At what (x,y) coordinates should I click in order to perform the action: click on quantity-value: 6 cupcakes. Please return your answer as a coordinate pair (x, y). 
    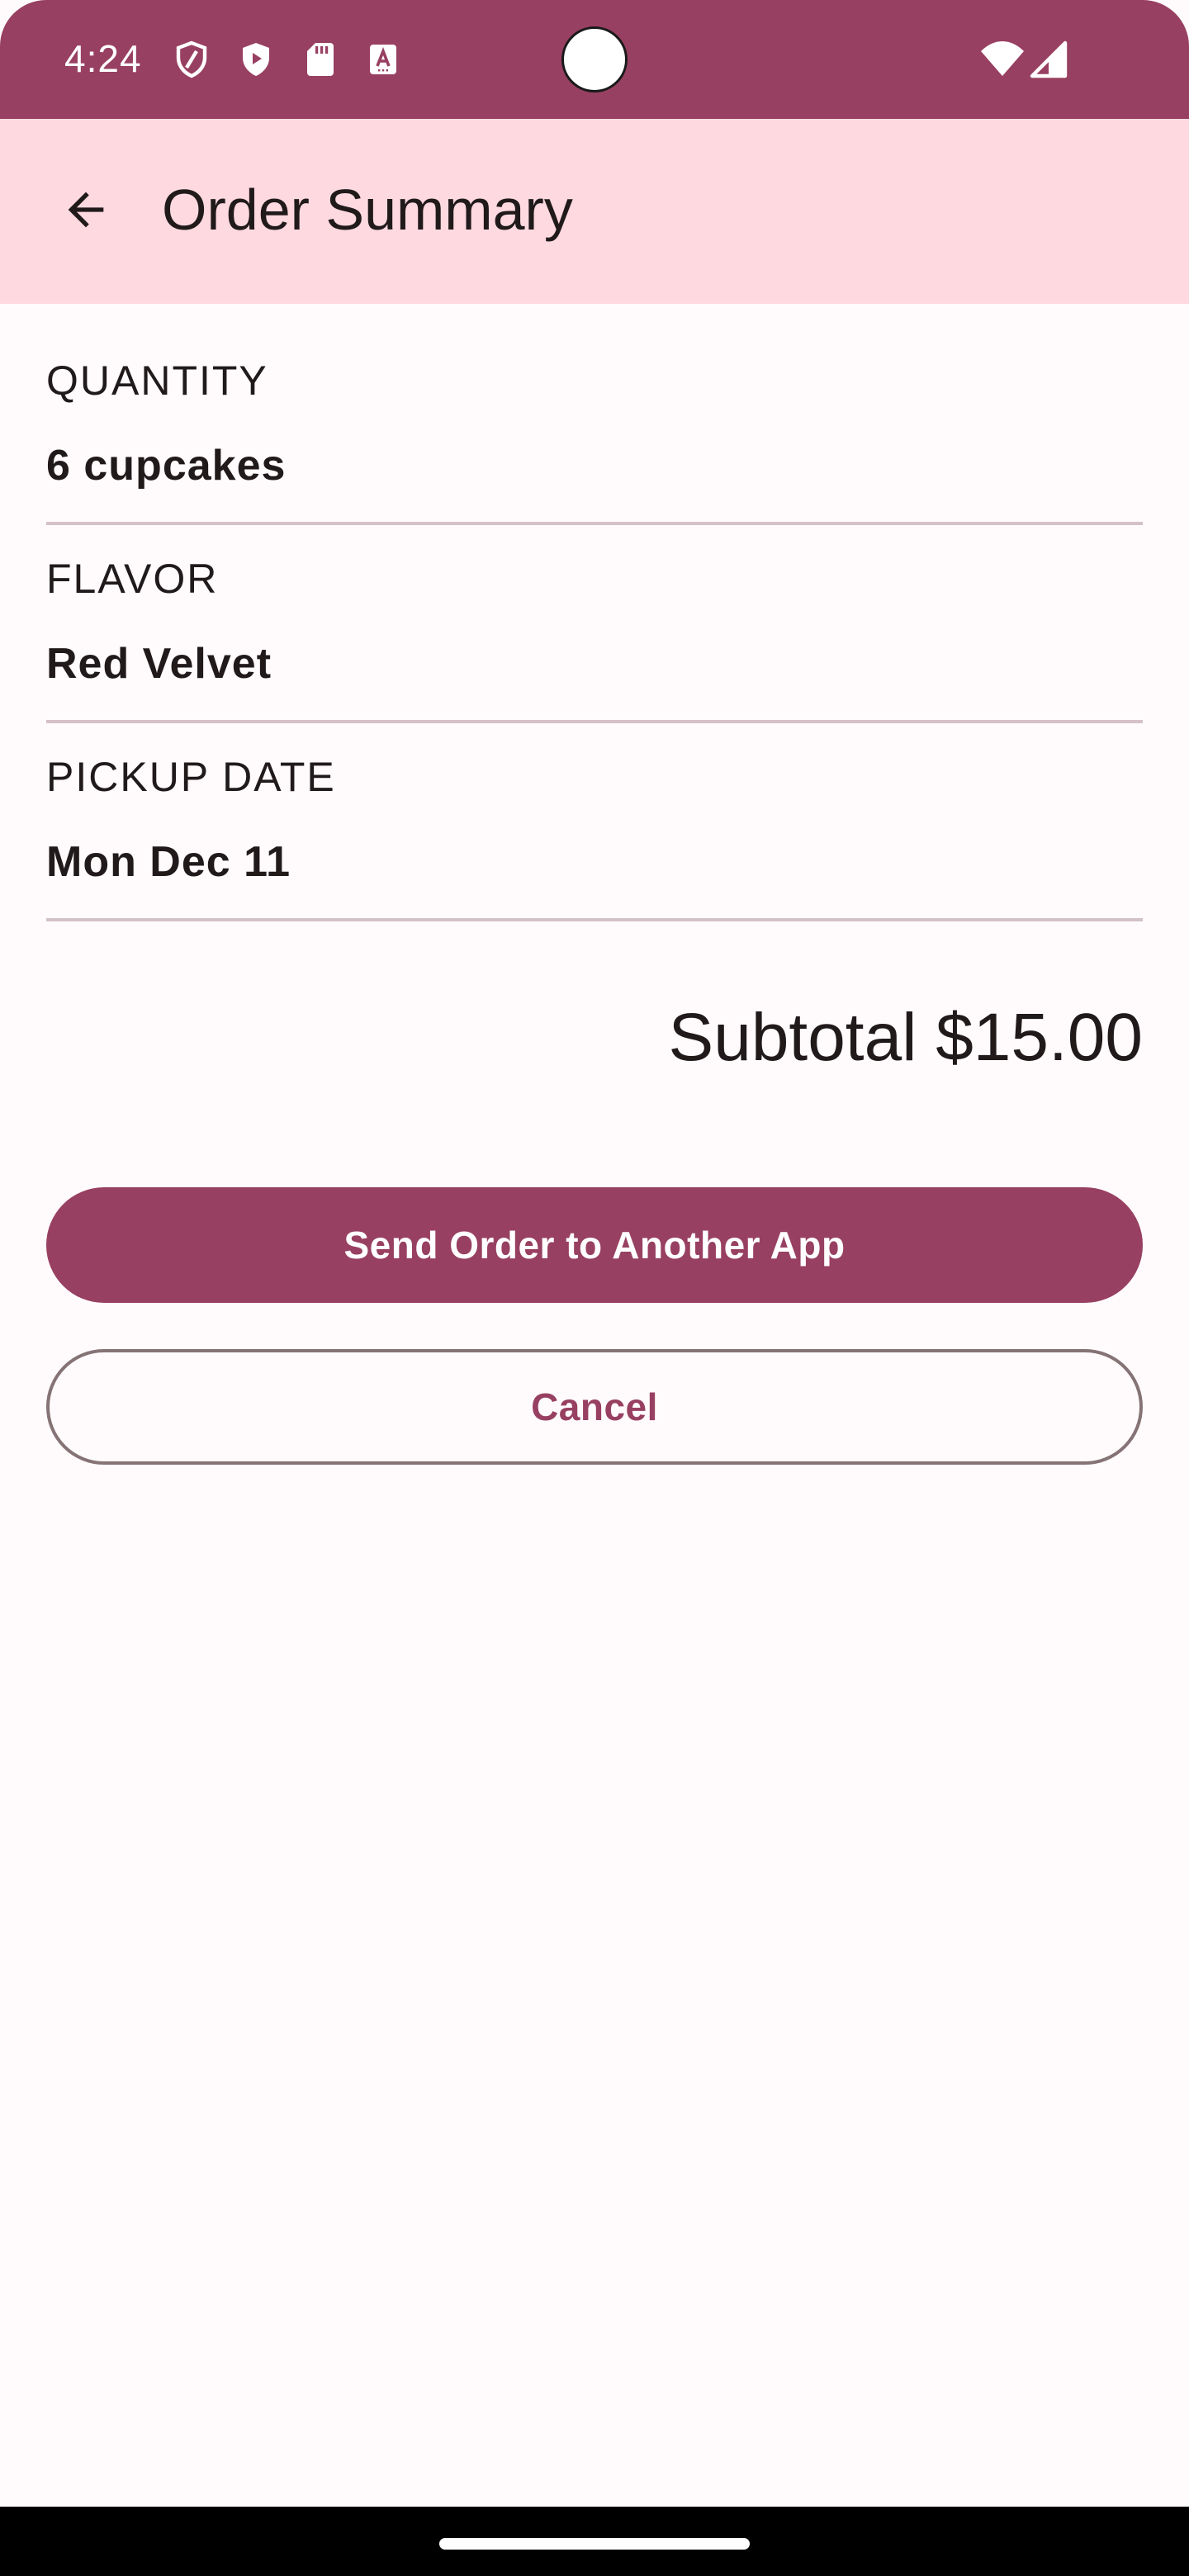
    Looking at the image, I should click on (166, 466).